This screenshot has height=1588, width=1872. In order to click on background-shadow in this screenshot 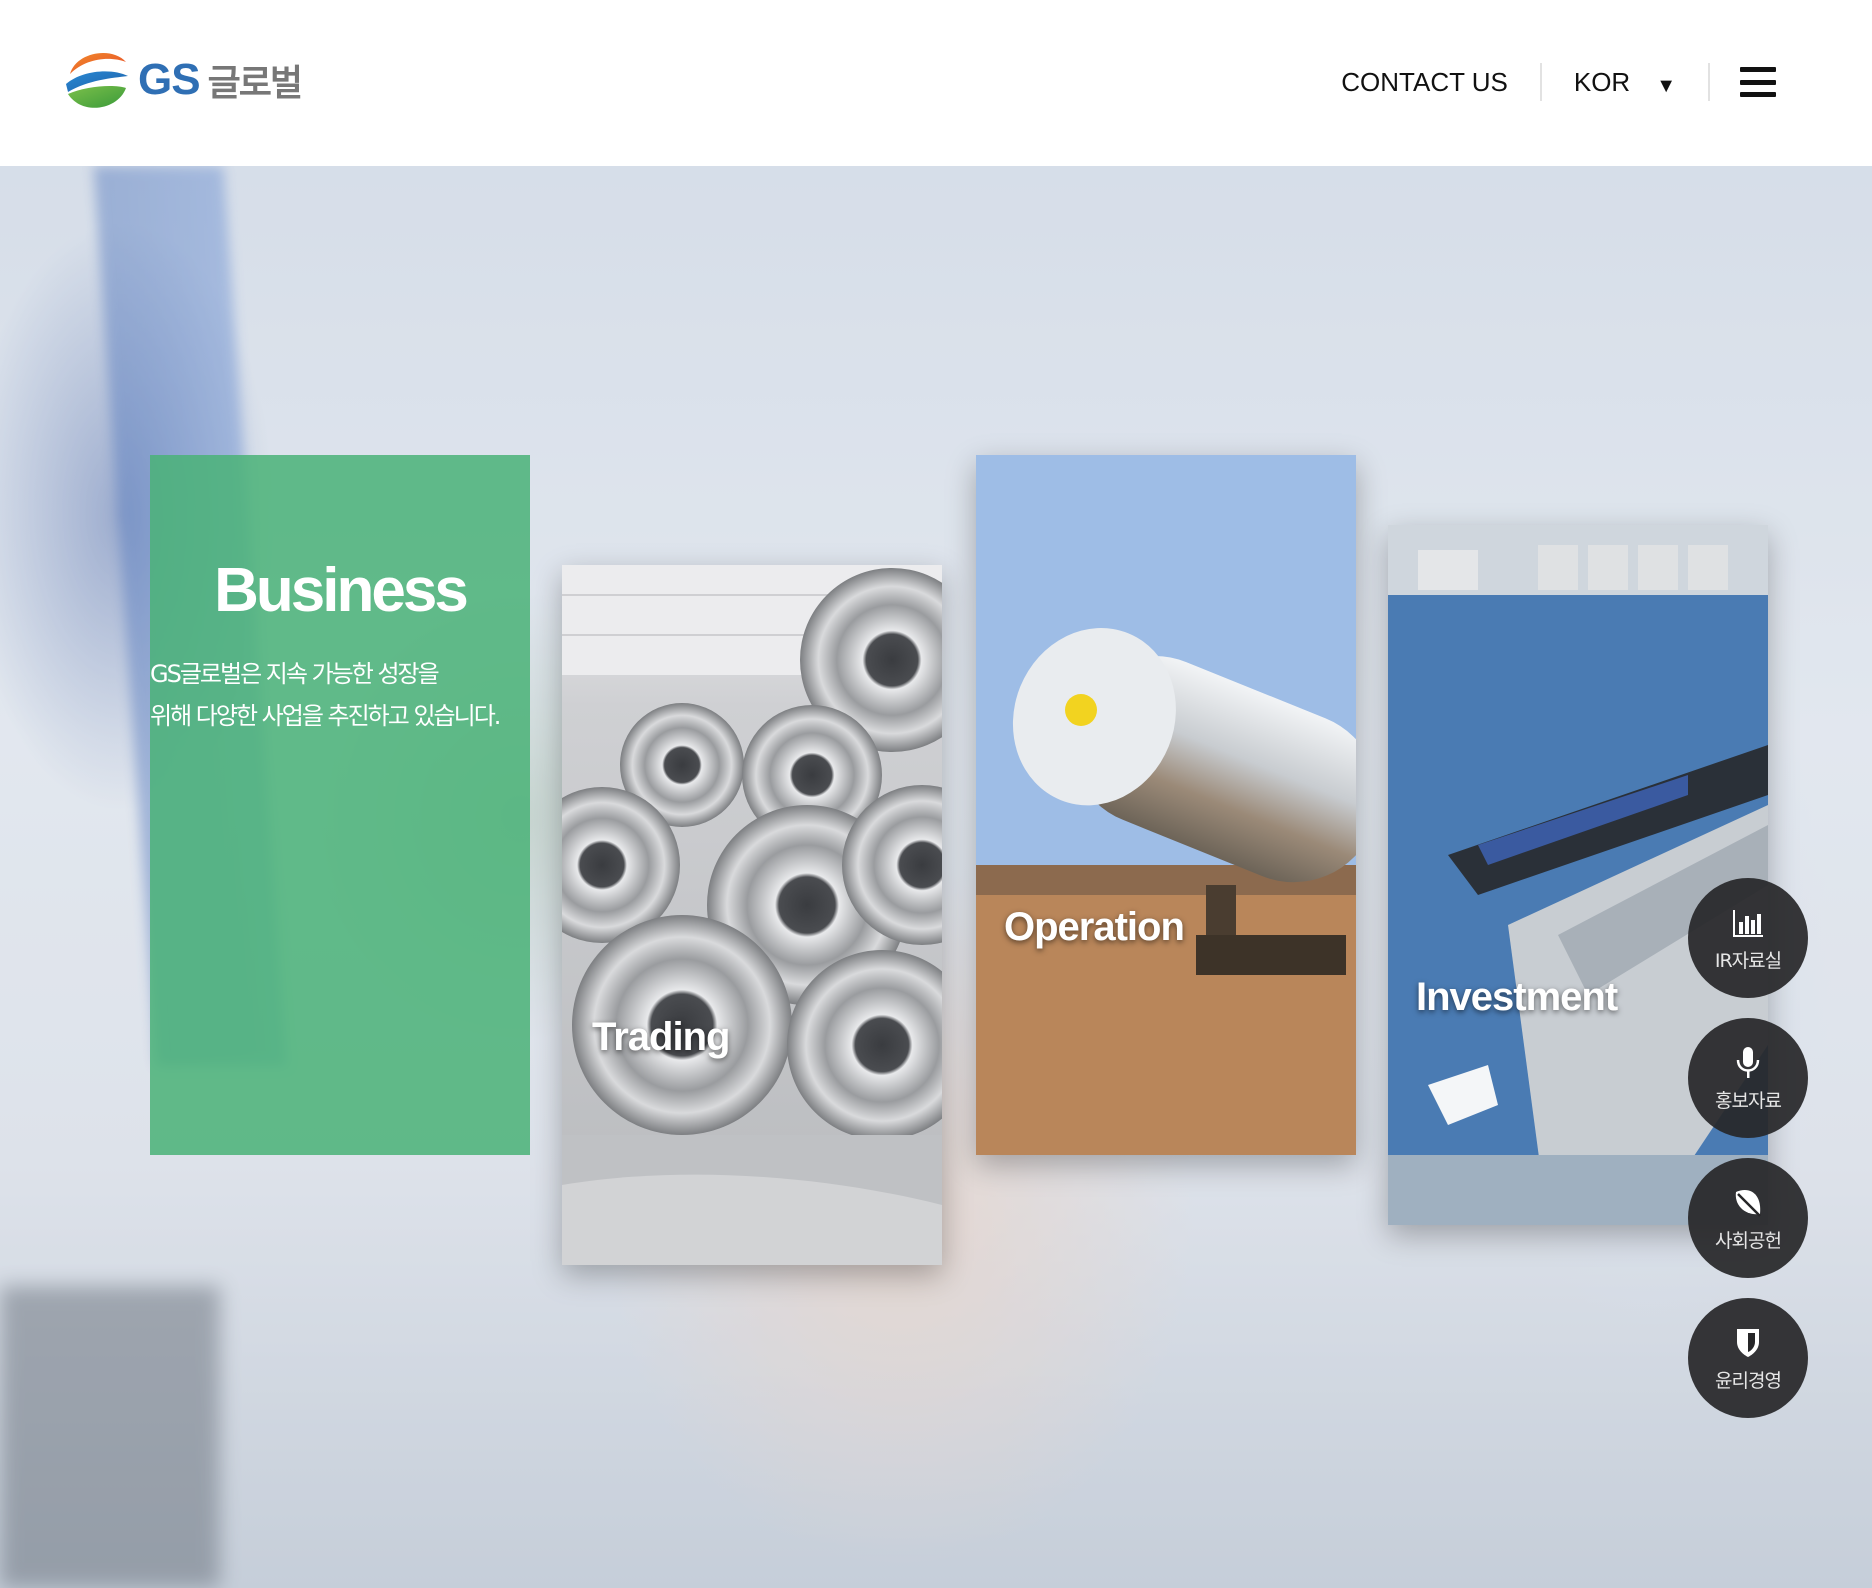, I will do `click(110, 1437)`.